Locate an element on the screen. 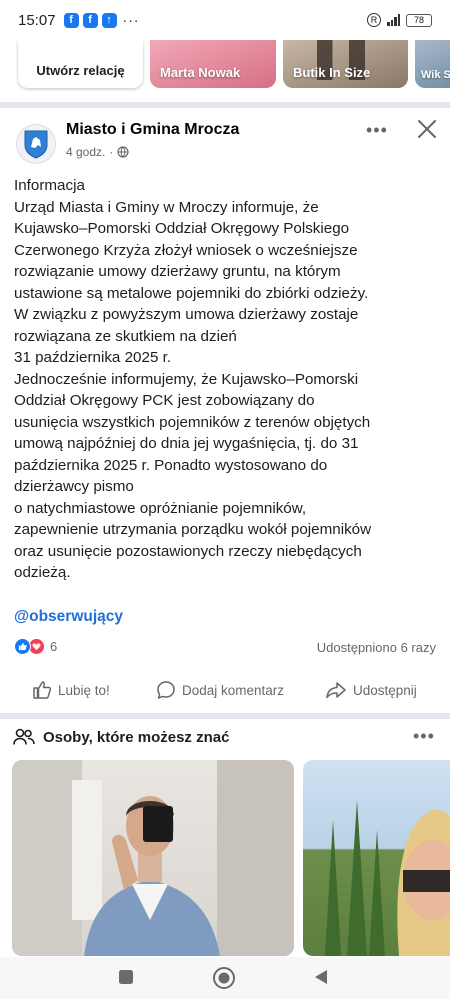 The width and height of the screenshot is (450, 999). registered-icon: R is located at coordinates (374, 20).